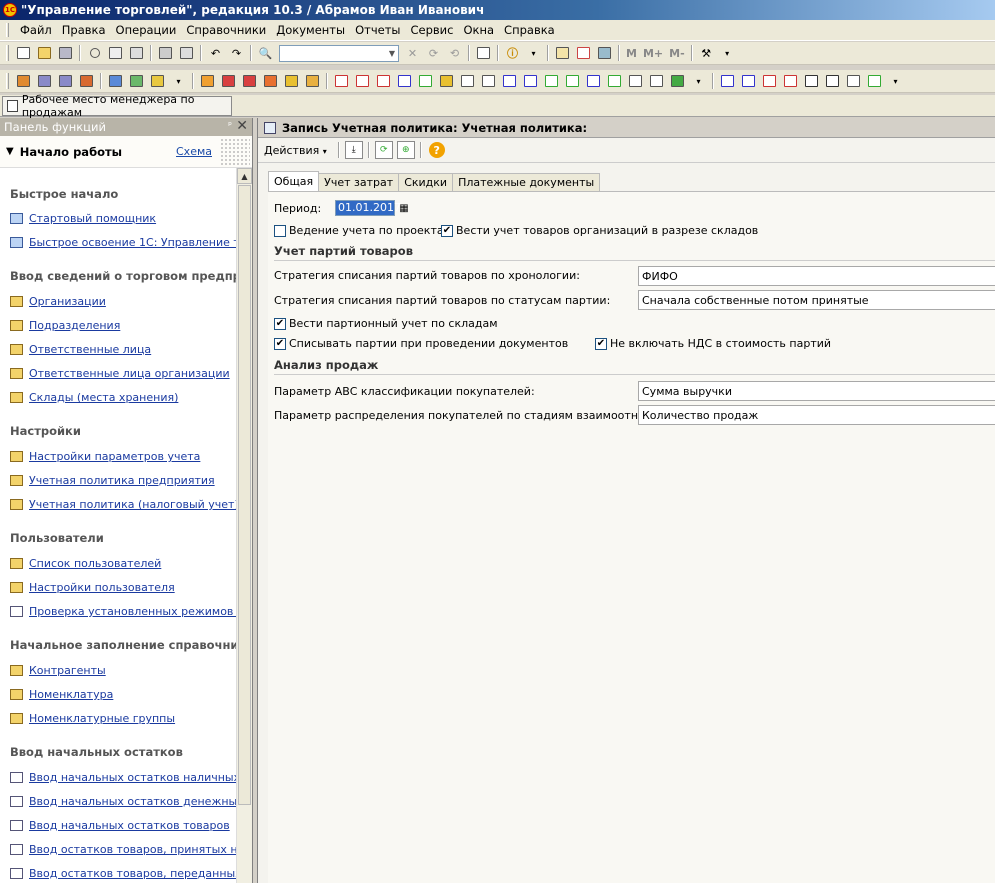  Describe the element at coordinates (386, 323) in the screenshot. I see `batch-by-warehouse-checkbox: ✔ Вести партионный учет по складам` at that location.